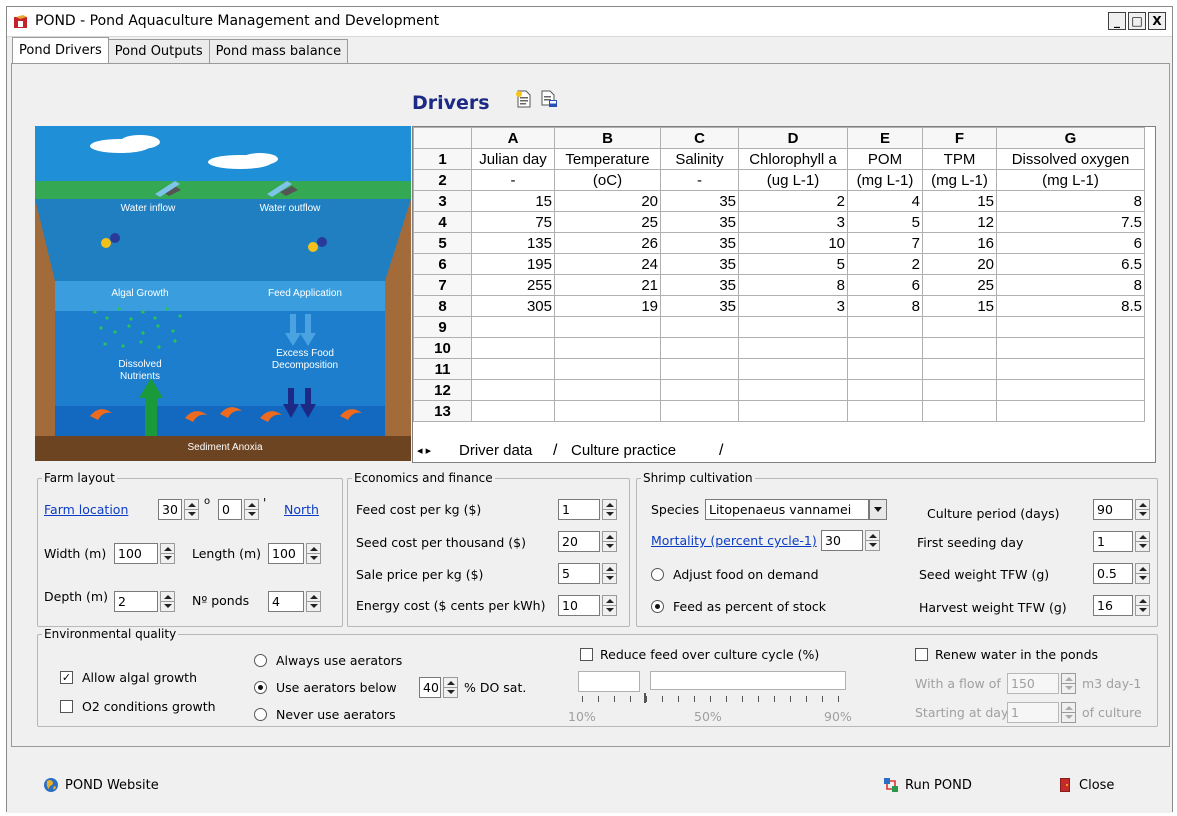 Image resolution: width=1177 pixels, height=816 pixels. What do you see at coordinates (60, 50) in the screenshot?
I see `tab-pond-drivers: Pond Drivers` at bounding box center [60, 50].